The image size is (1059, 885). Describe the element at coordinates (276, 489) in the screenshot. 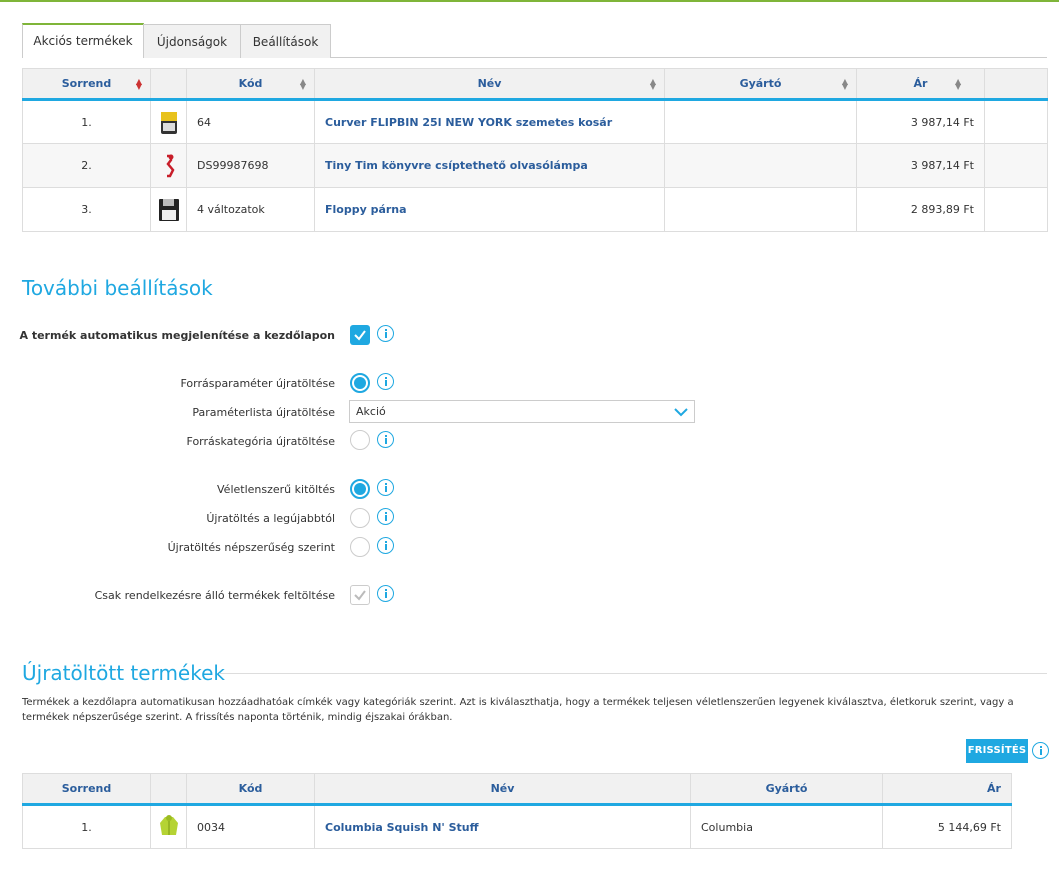

I see `random-fill-label: Véletlenszerű kitöltés` at that location.